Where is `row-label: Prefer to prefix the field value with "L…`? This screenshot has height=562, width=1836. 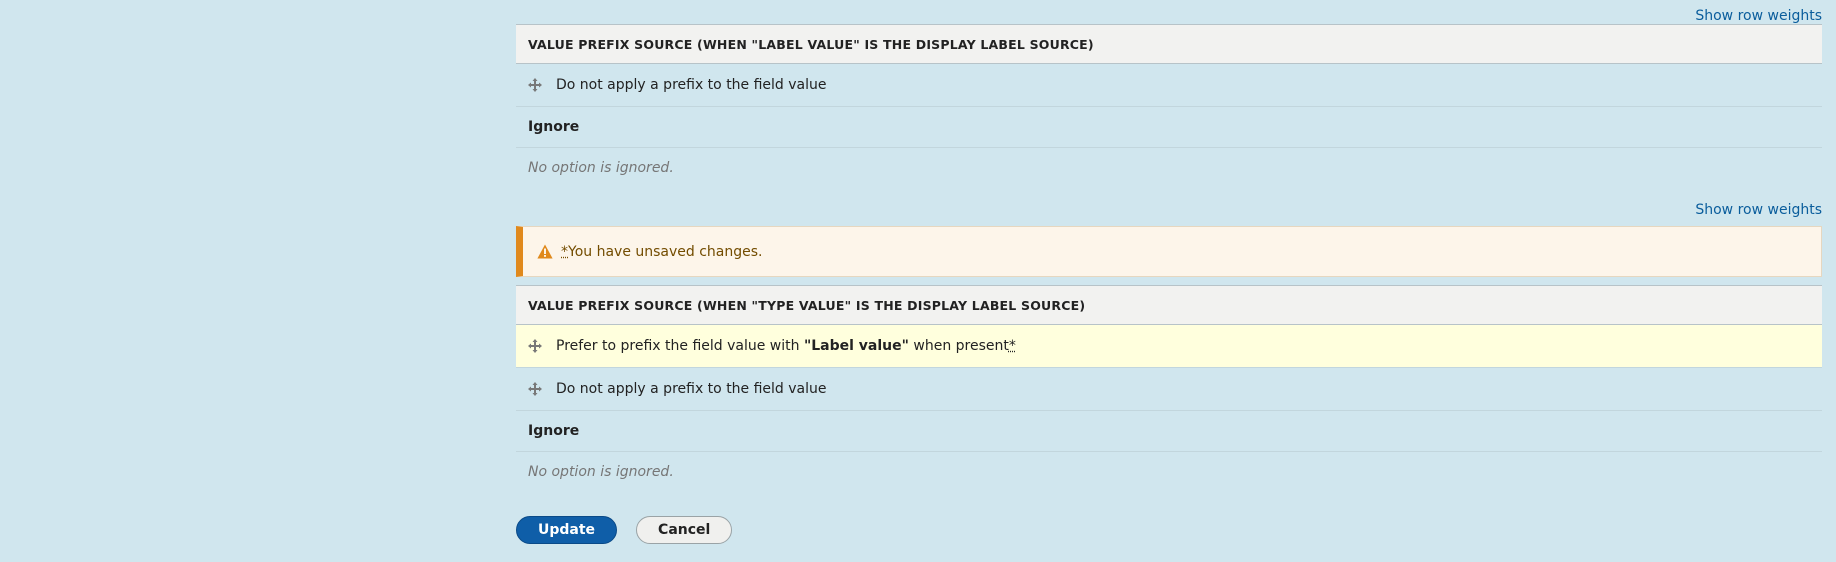
row-label: Prefer to prefix the field value with "L… is located at coordinates (786, 346).